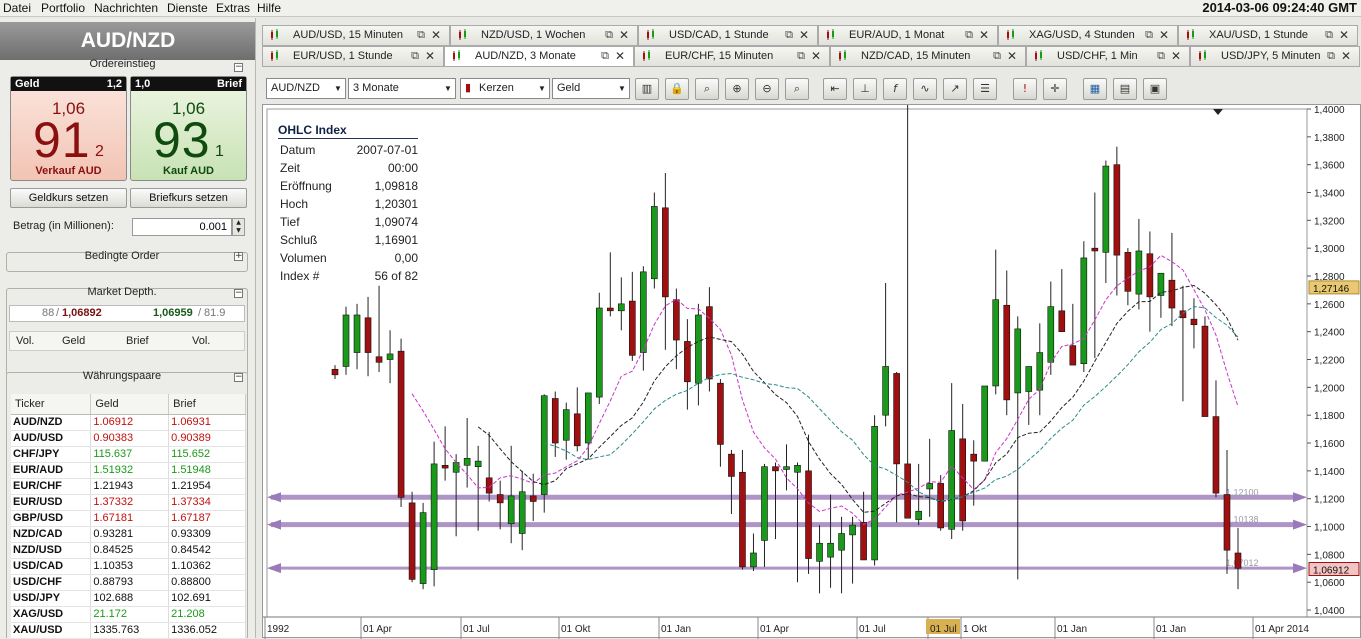 The width and height of the screenshot is (1361, 639). I want to click on lock-icon: 🔒, so click(677, 89).